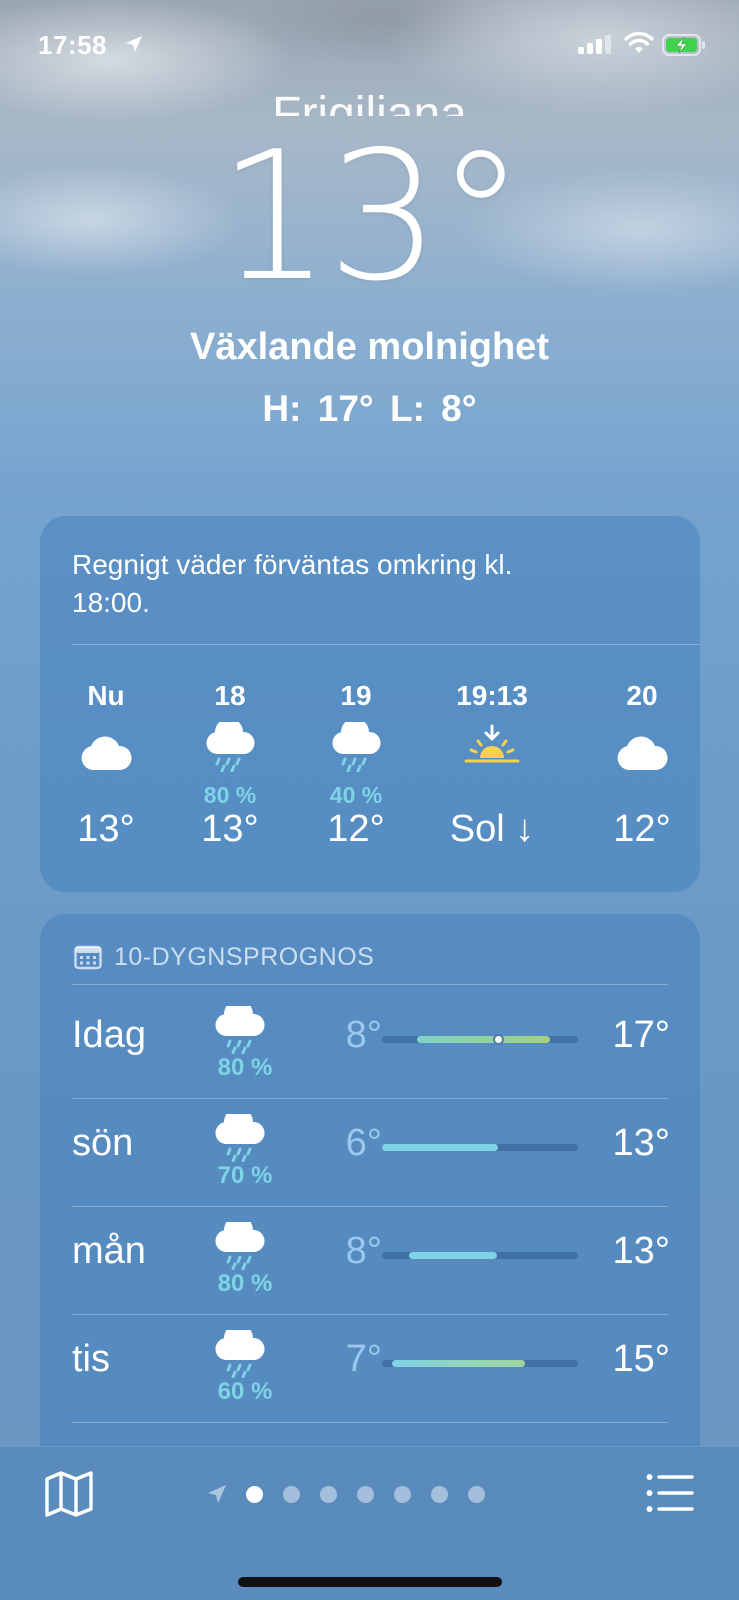  I want to click on cellular-signal-icon, so click(594, 44).